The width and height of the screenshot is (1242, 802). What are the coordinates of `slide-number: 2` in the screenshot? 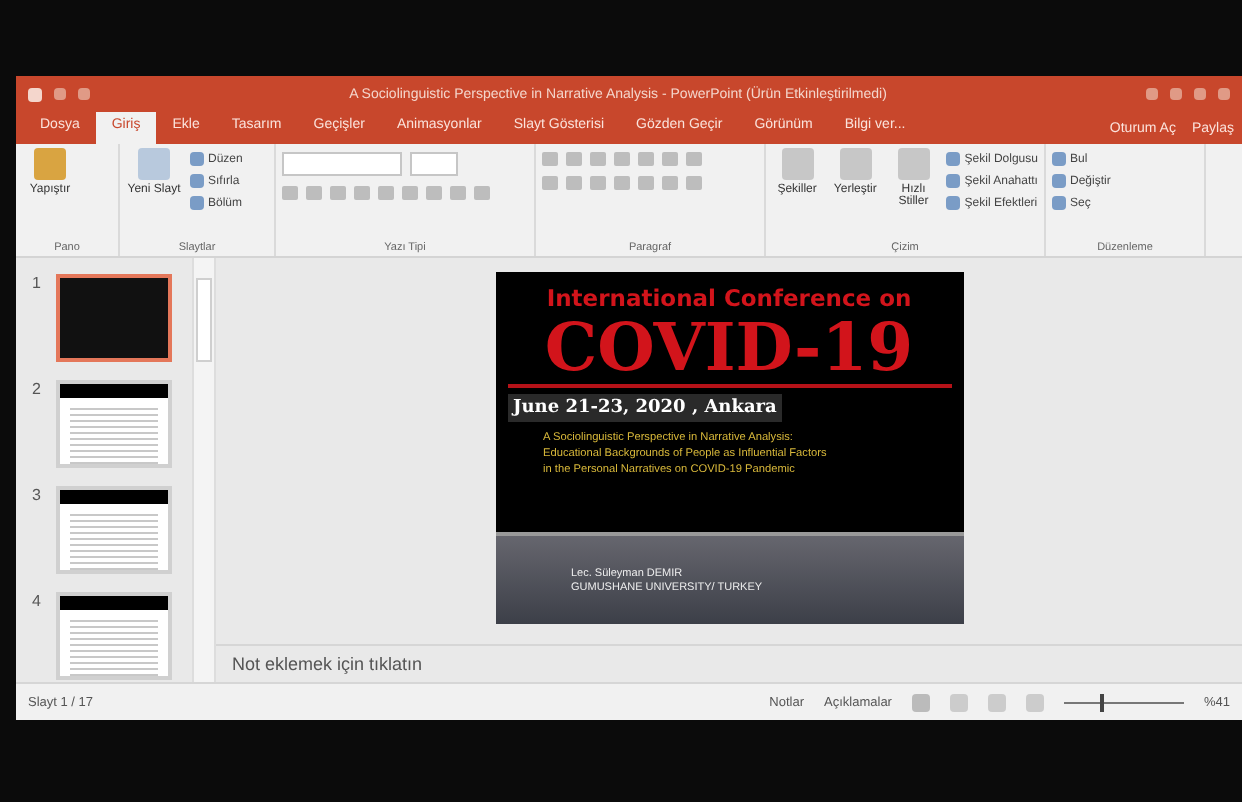 It's located at (37, 391).